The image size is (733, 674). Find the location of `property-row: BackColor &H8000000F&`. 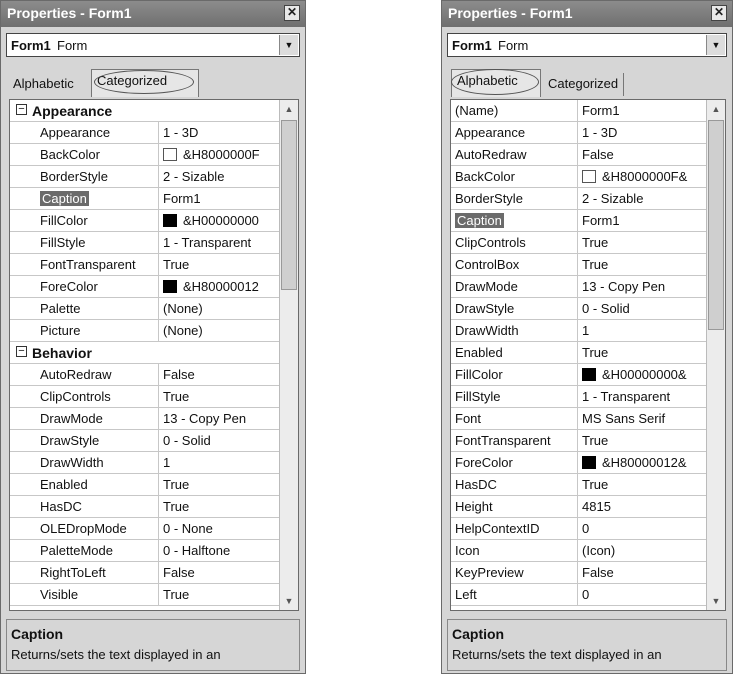

property-row: BackColor &H8000000F& is located at coordinates (579, 177).